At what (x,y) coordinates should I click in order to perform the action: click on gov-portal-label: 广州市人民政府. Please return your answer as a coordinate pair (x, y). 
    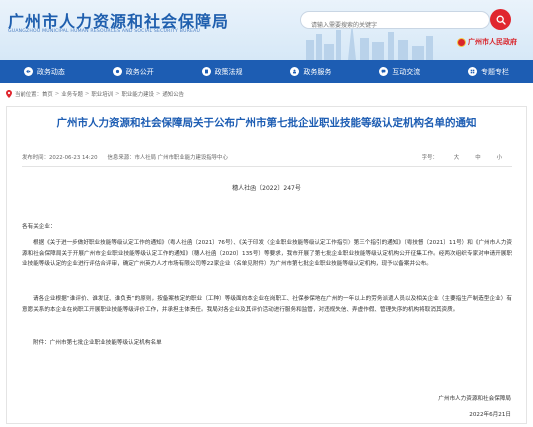
    Looking at the image, I should click on (492, 42).